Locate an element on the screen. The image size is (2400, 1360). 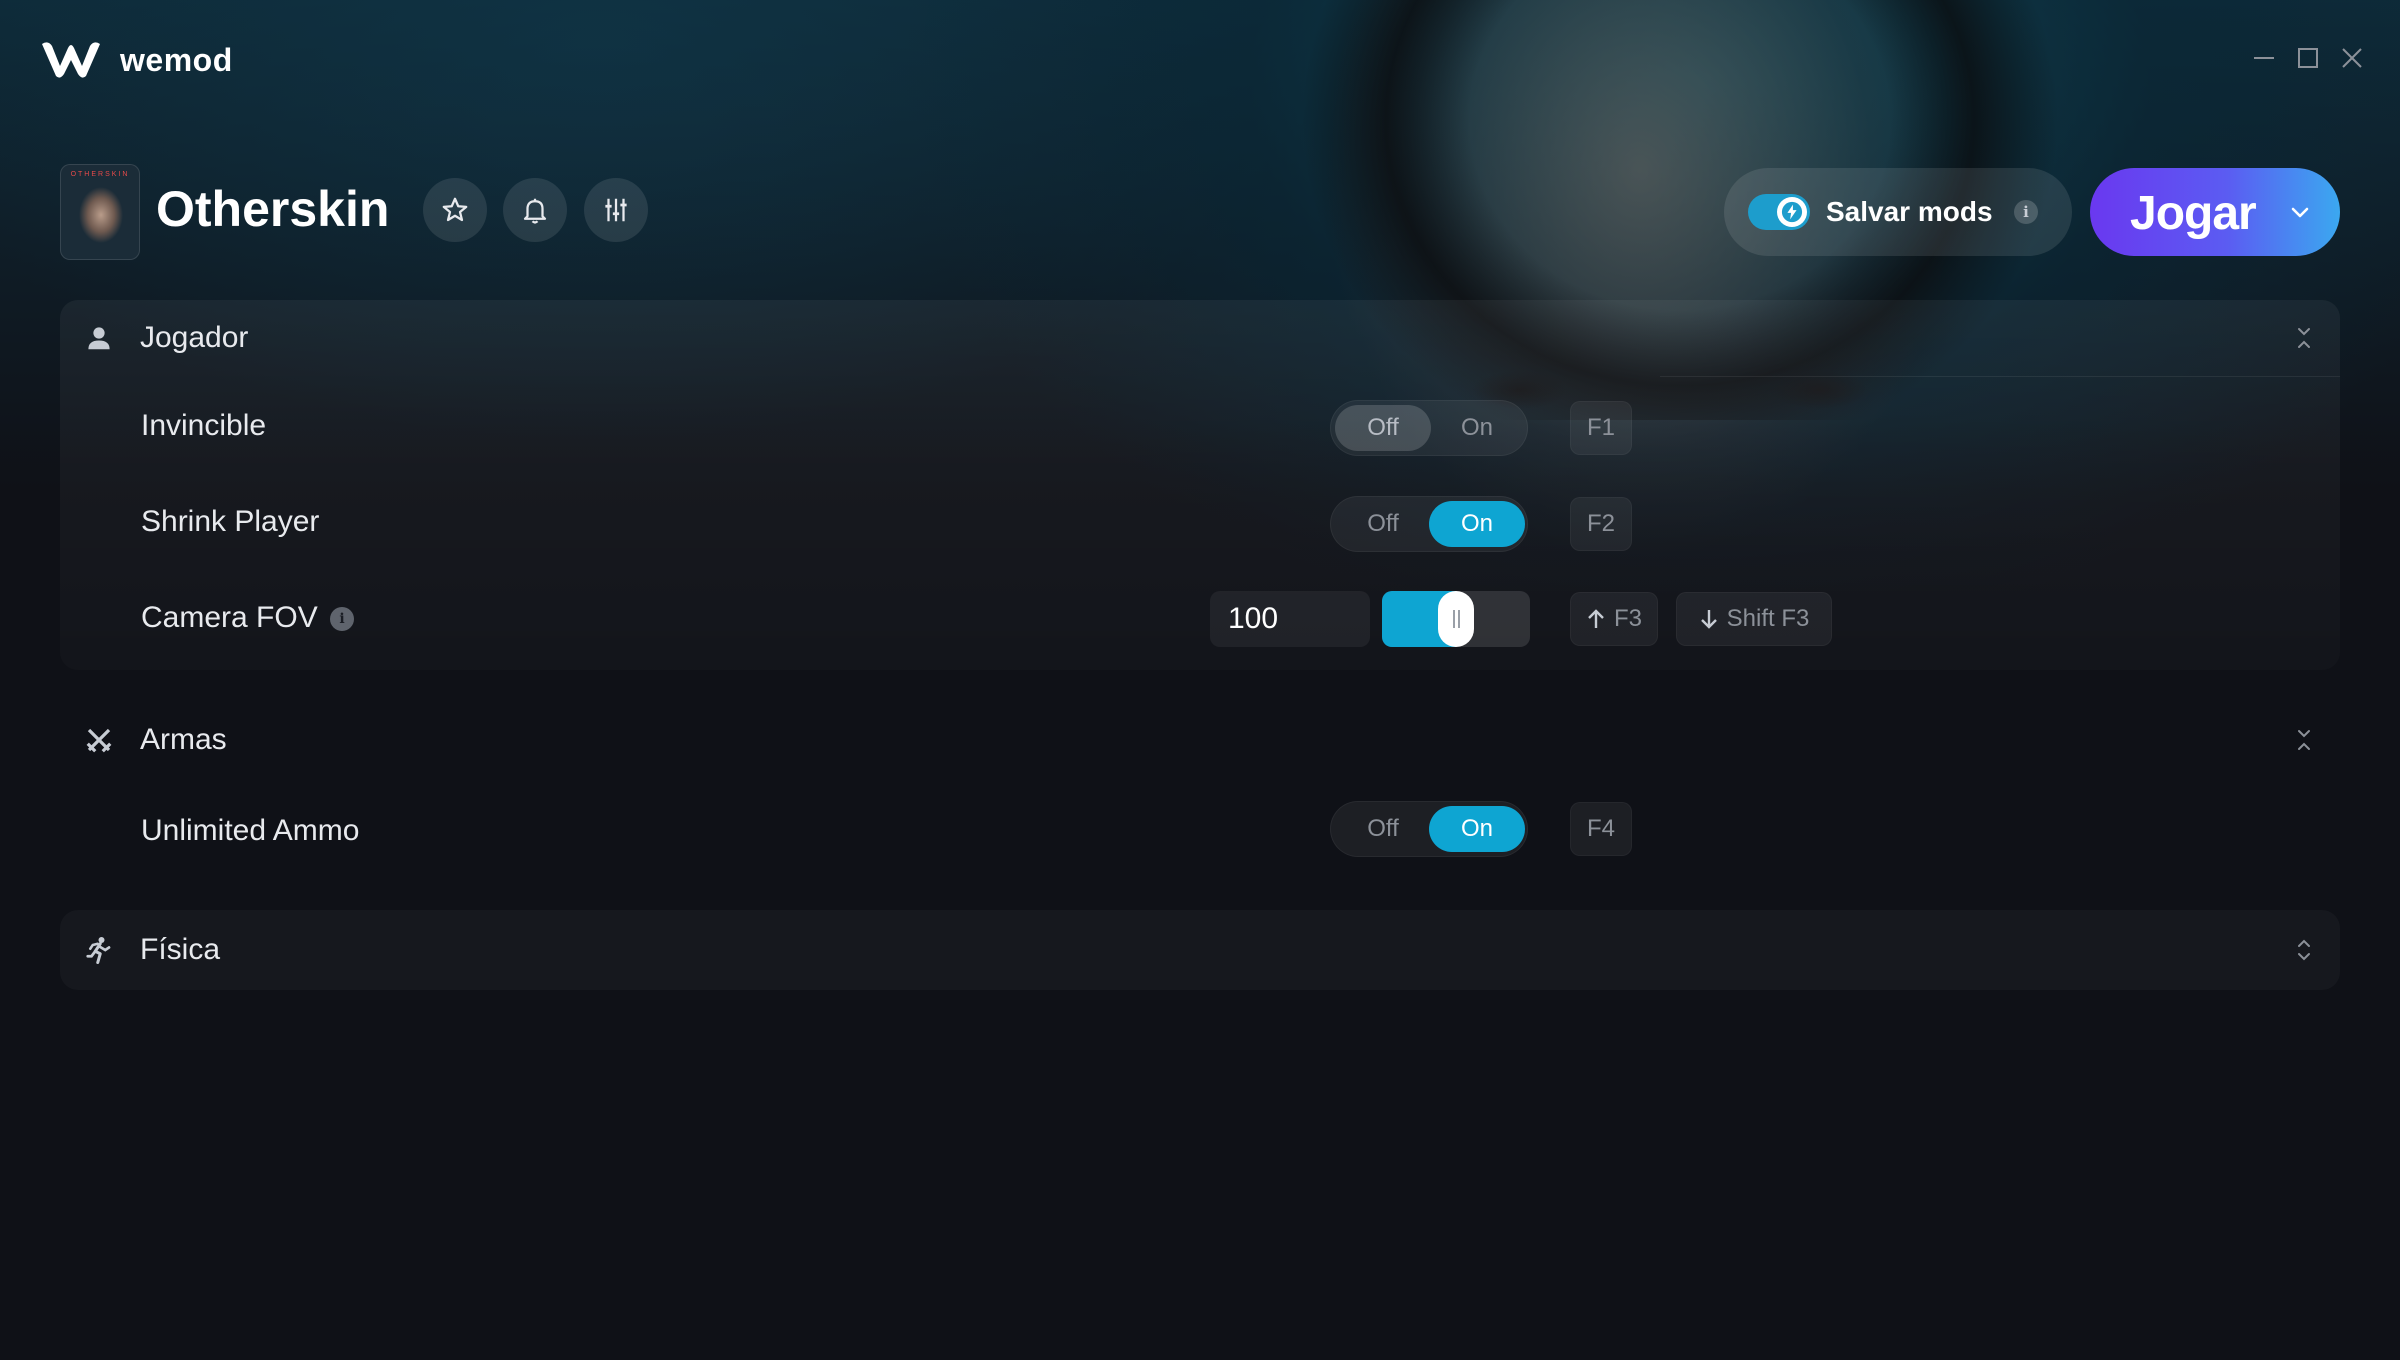
favorite-button is located at coordinates (455, 210).